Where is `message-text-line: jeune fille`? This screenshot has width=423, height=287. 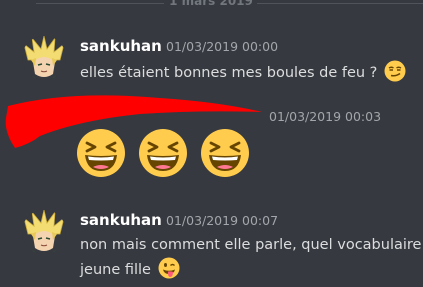 message-text-line: jeune fille is located at coordinates (115, 270).